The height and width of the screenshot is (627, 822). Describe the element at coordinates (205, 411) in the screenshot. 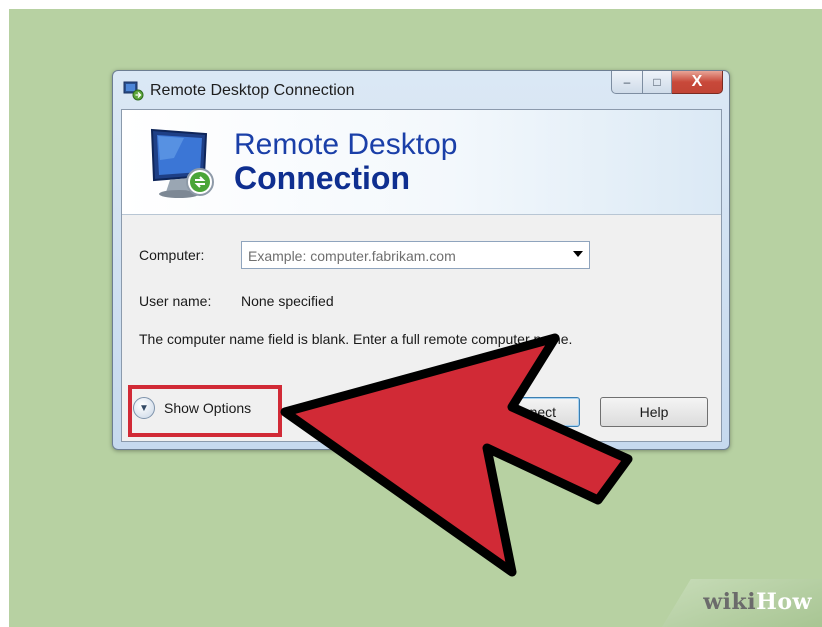

I see `highlight-box` at that location.